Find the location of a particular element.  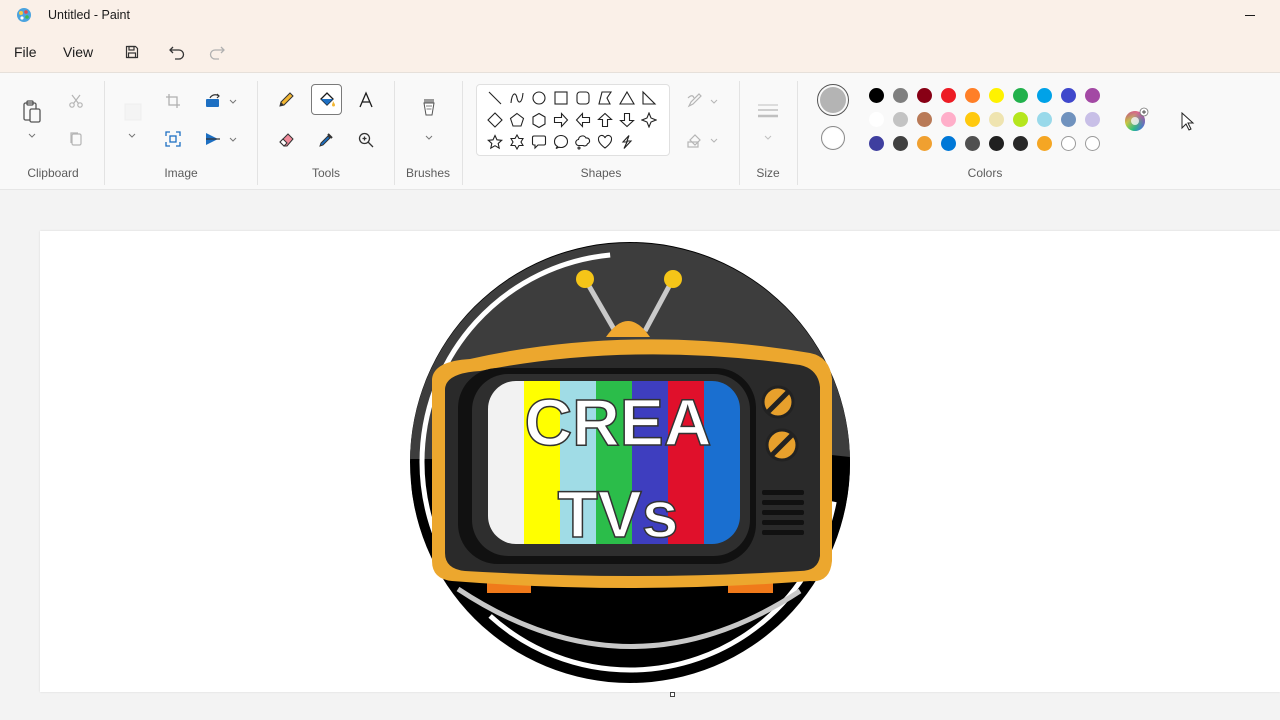

shape-oval is located at coordinates (539, 98).